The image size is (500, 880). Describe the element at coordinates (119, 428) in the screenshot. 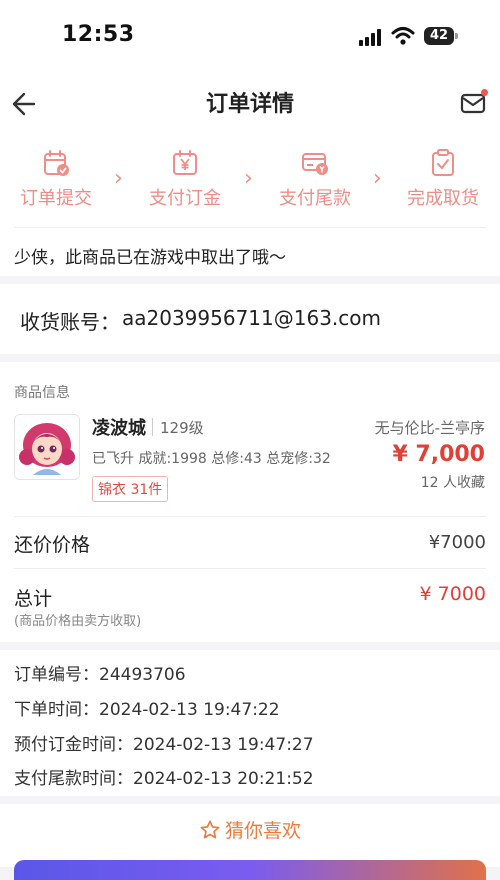

I see `server-name: 凌波城` at that location.